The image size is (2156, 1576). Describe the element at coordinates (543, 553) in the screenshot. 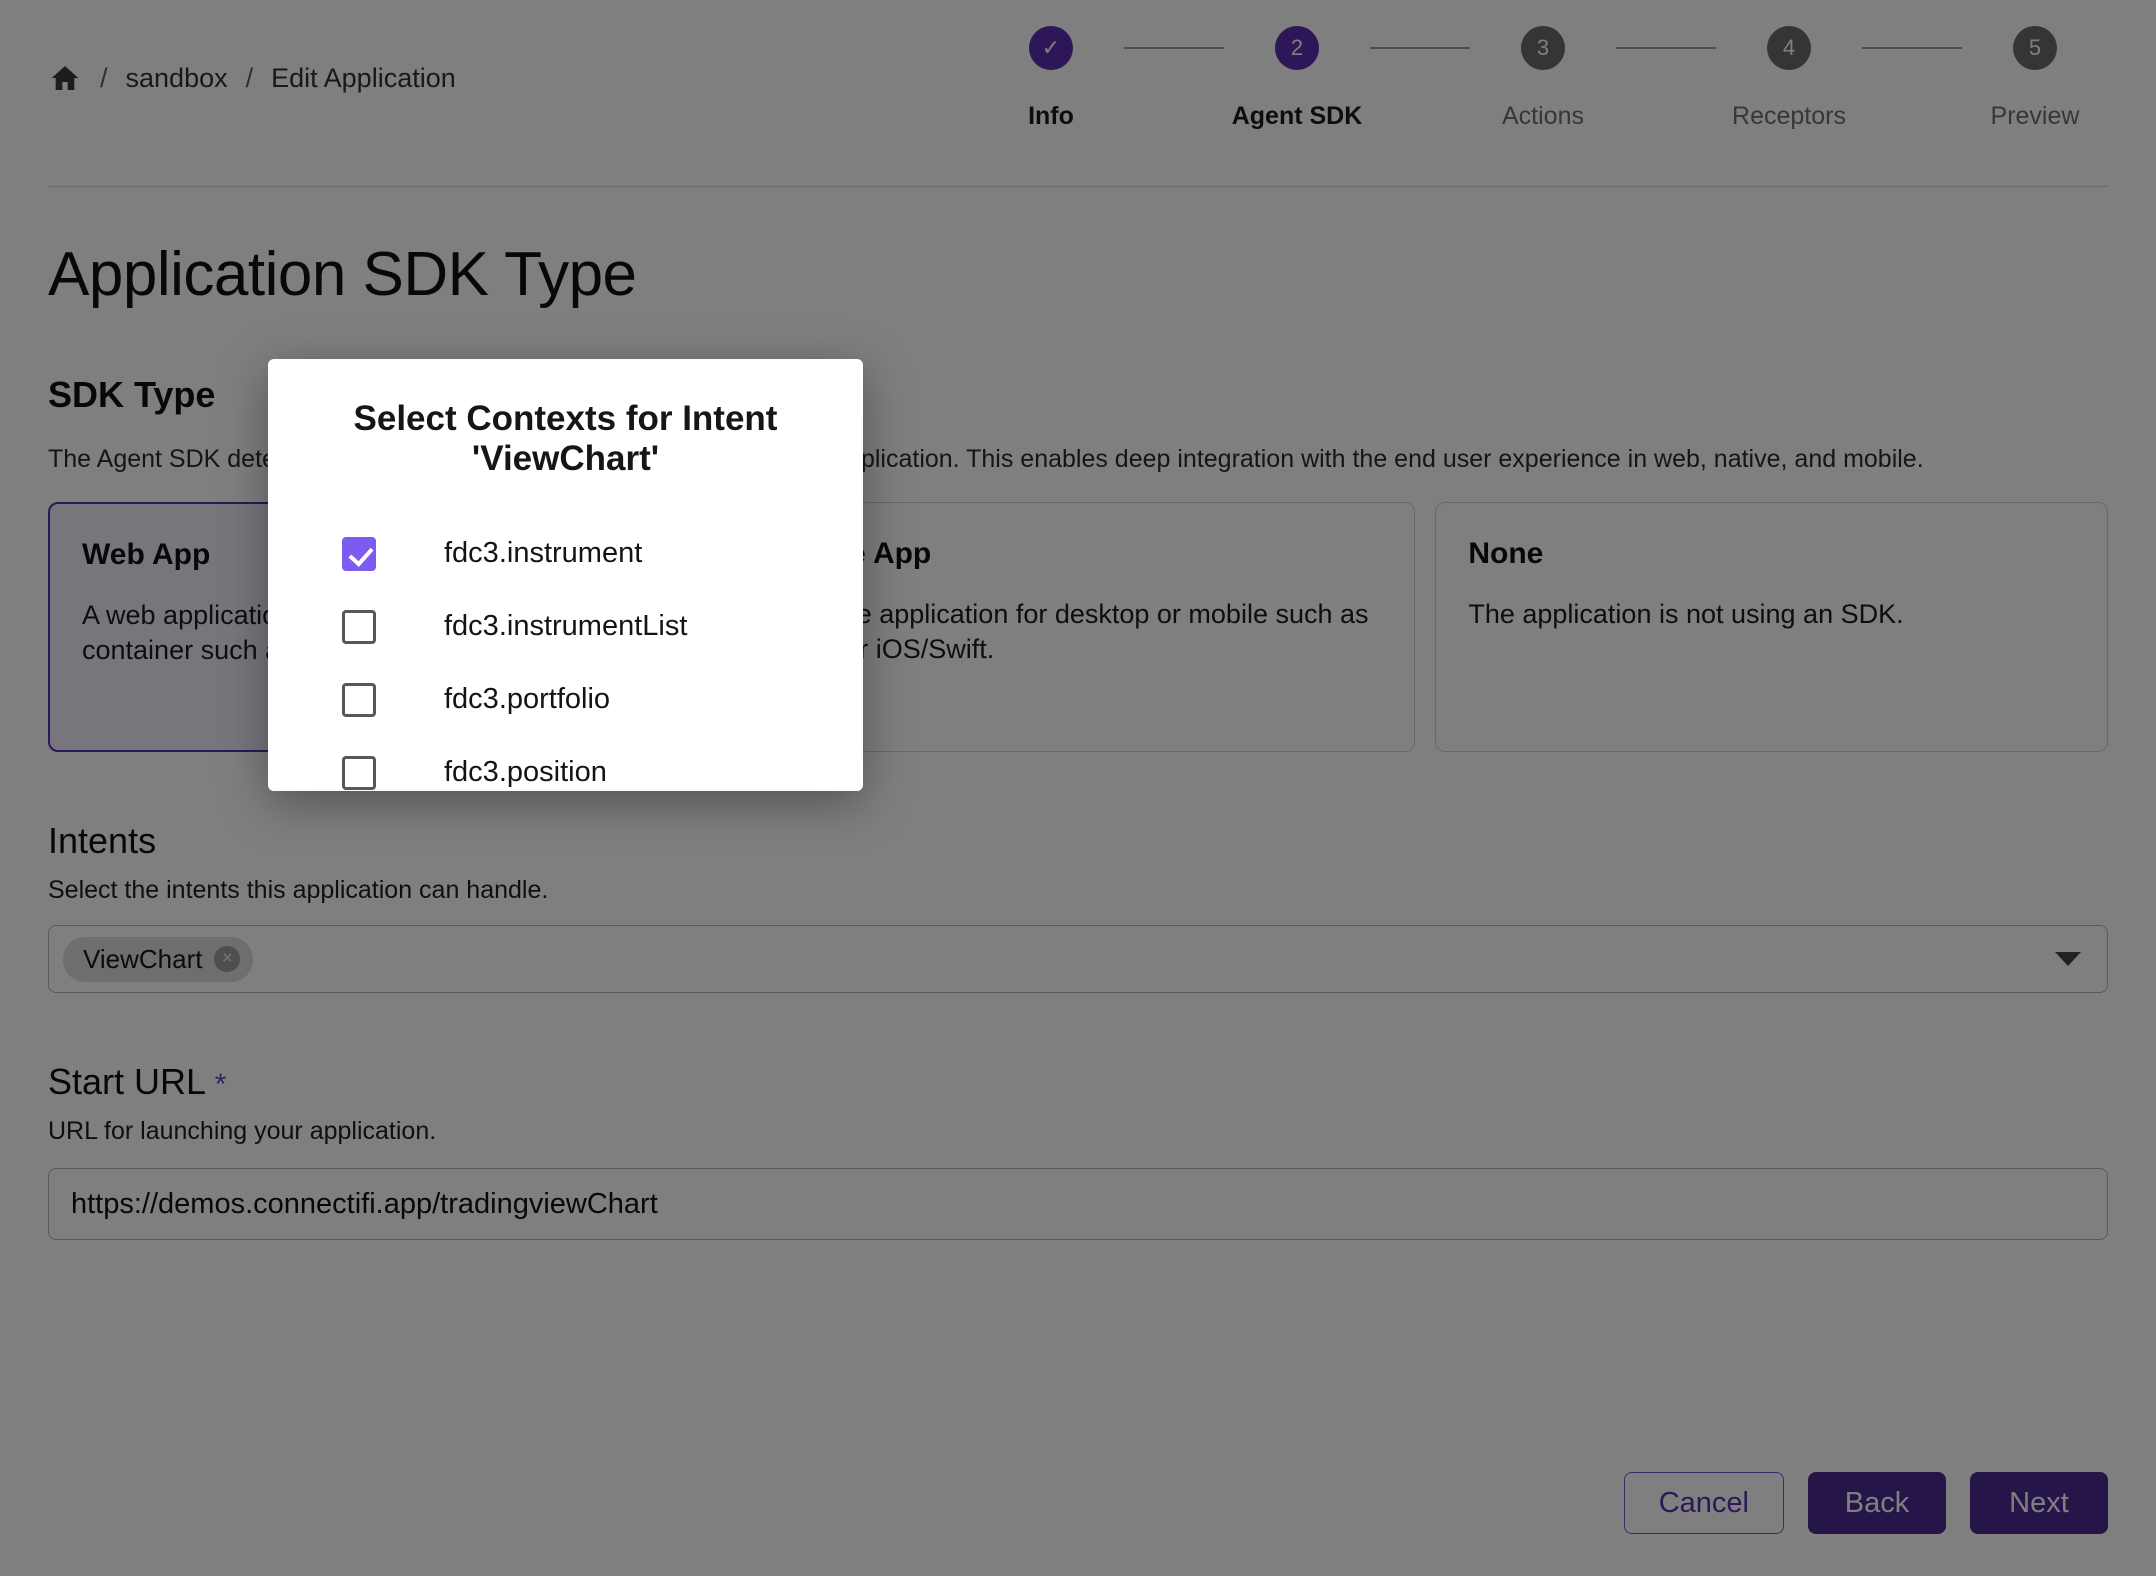

I see `context-label-instrument: fdc3.instrument` at that location.